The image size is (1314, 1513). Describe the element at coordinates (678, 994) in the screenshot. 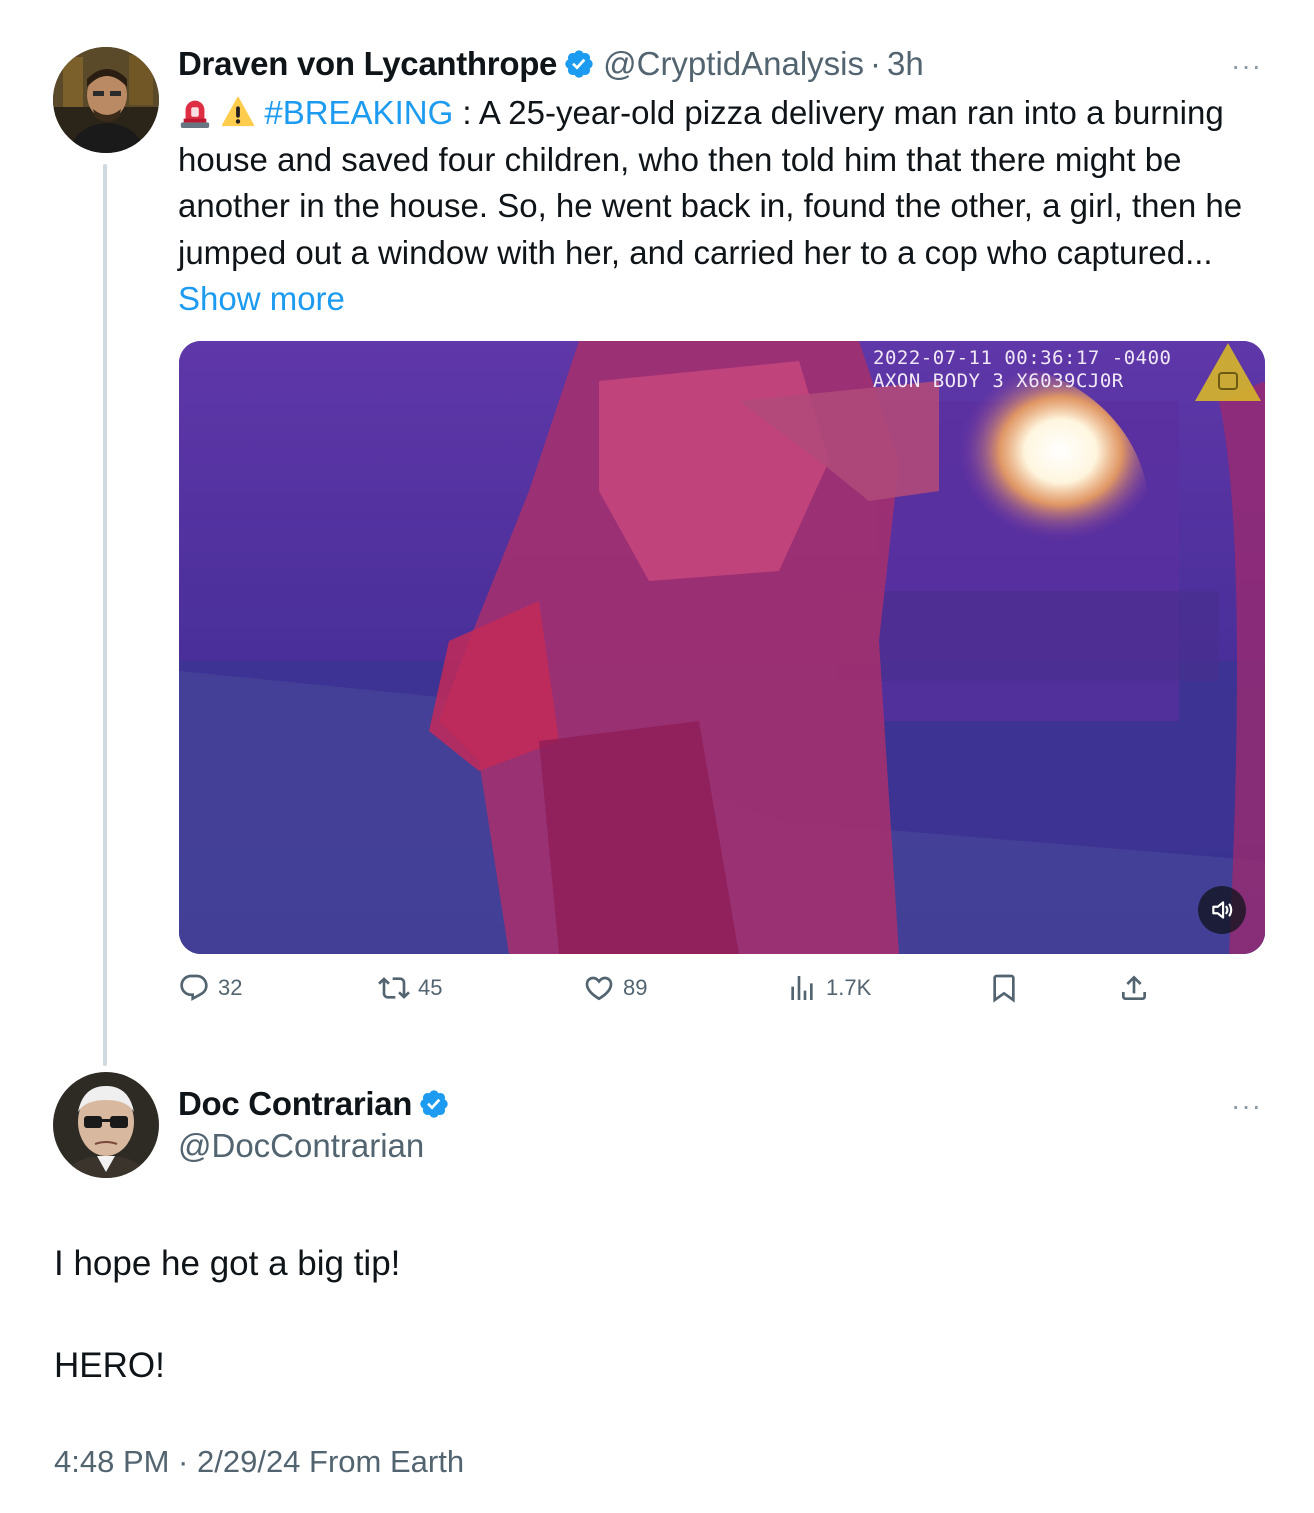

I see `tweet-action-bar: 32 45 89 1.7K` at that location.